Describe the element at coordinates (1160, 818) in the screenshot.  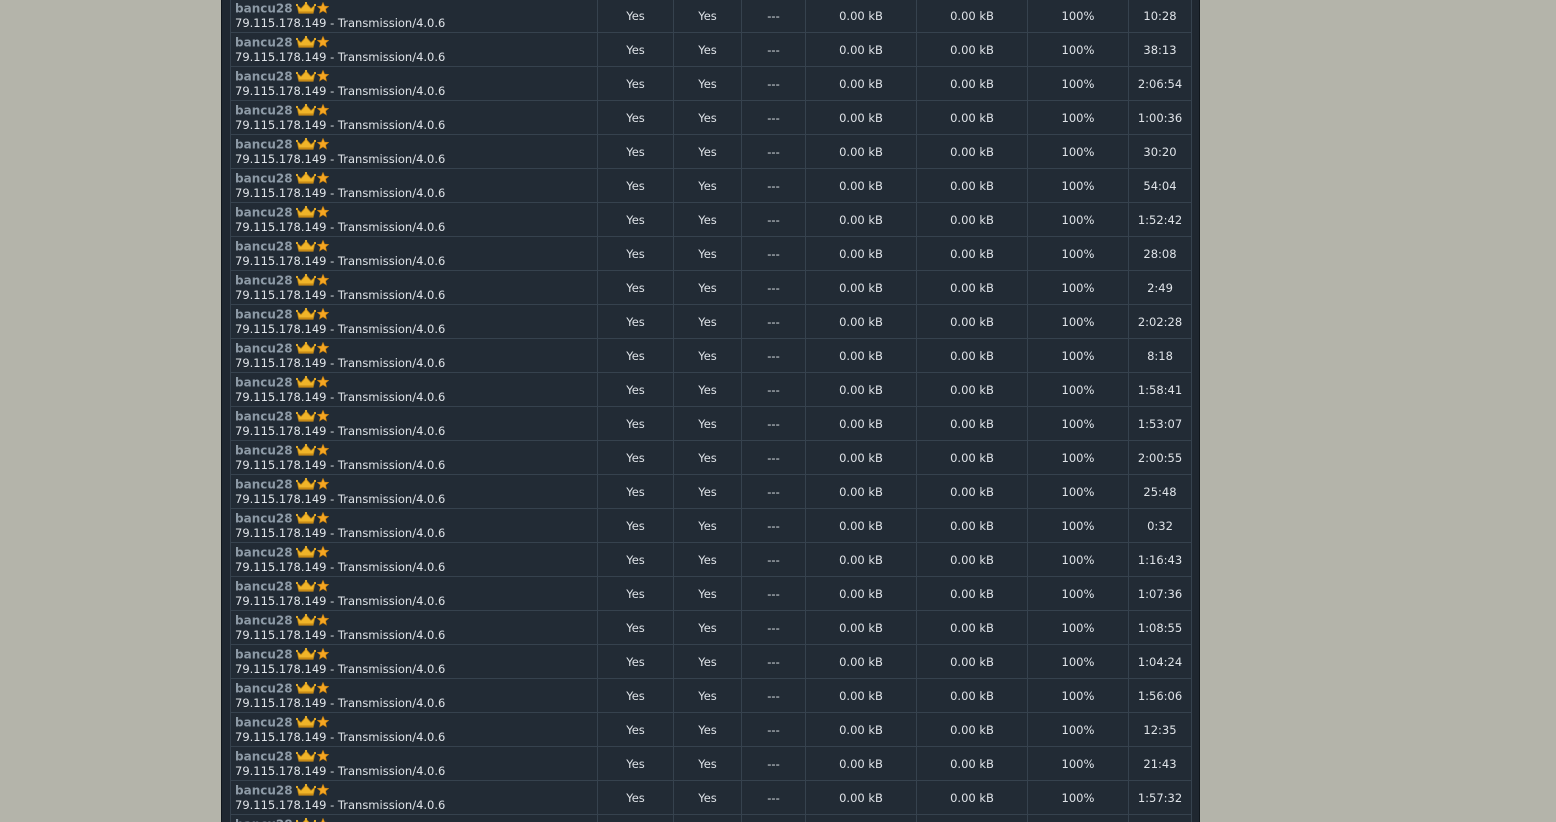
I see `time-cell: 32:48` at that location.